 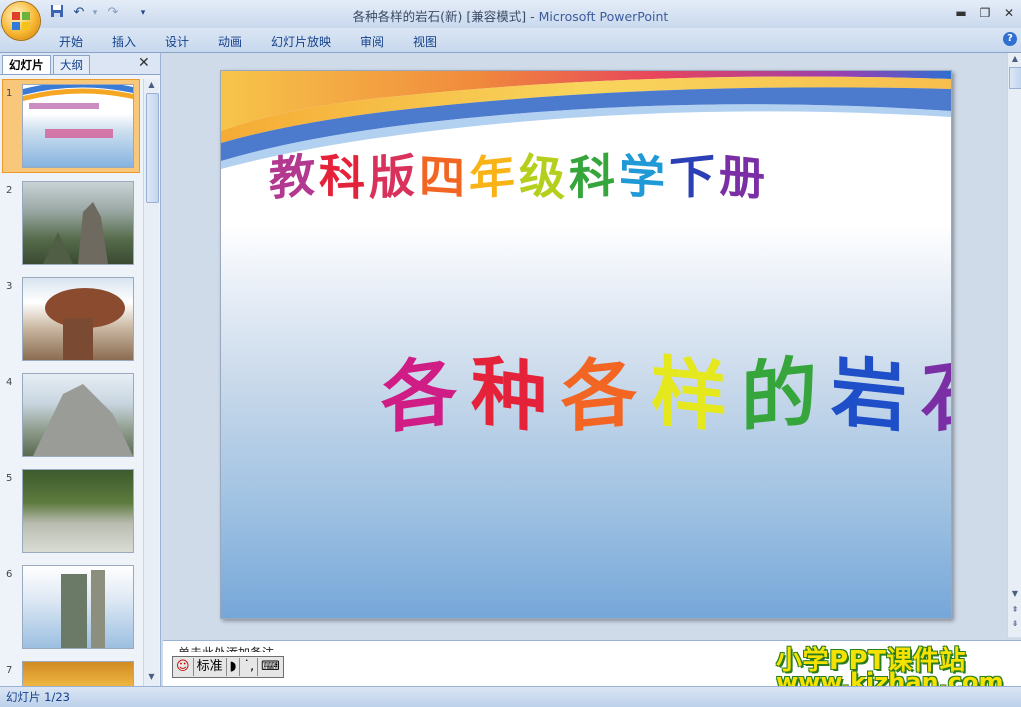 I want to click on subtitle-char: 册, so click(x=742, y=177).